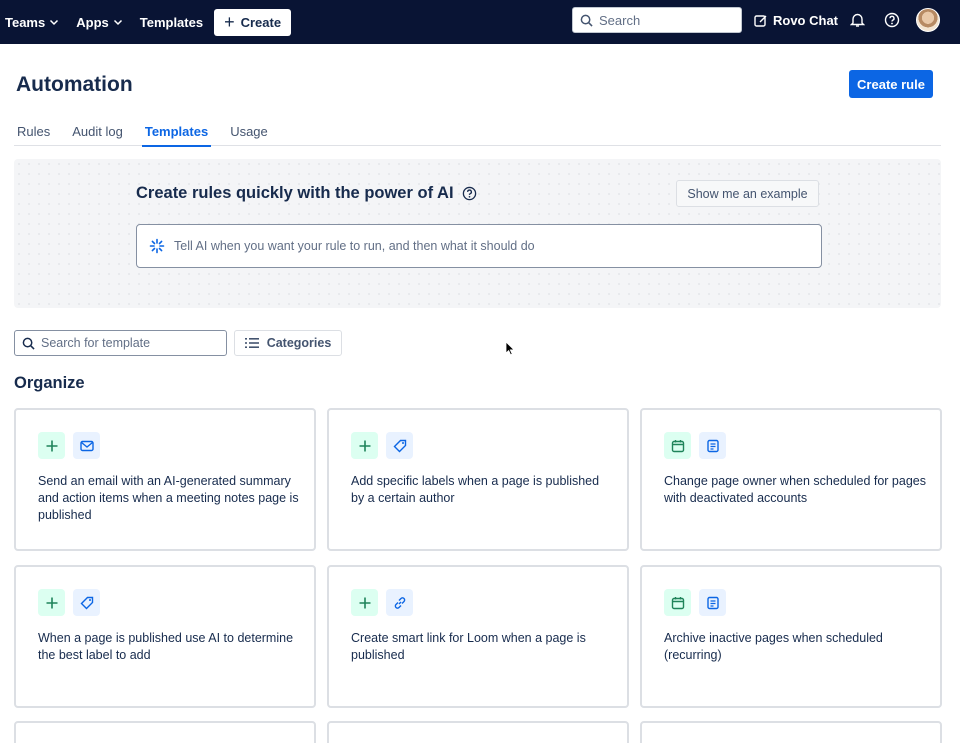 This screenshot has height=743, width=960. Describe the element at coordinates (25, 22) in the screenshot. I see `nav-teams-label: Teams` at that location.